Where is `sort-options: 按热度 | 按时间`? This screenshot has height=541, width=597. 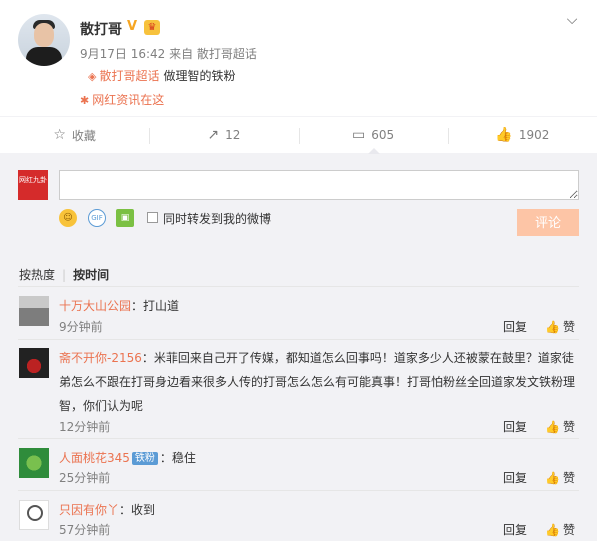 sort-options: 按热度 | 按时间 is located at coordinates (64, 274).